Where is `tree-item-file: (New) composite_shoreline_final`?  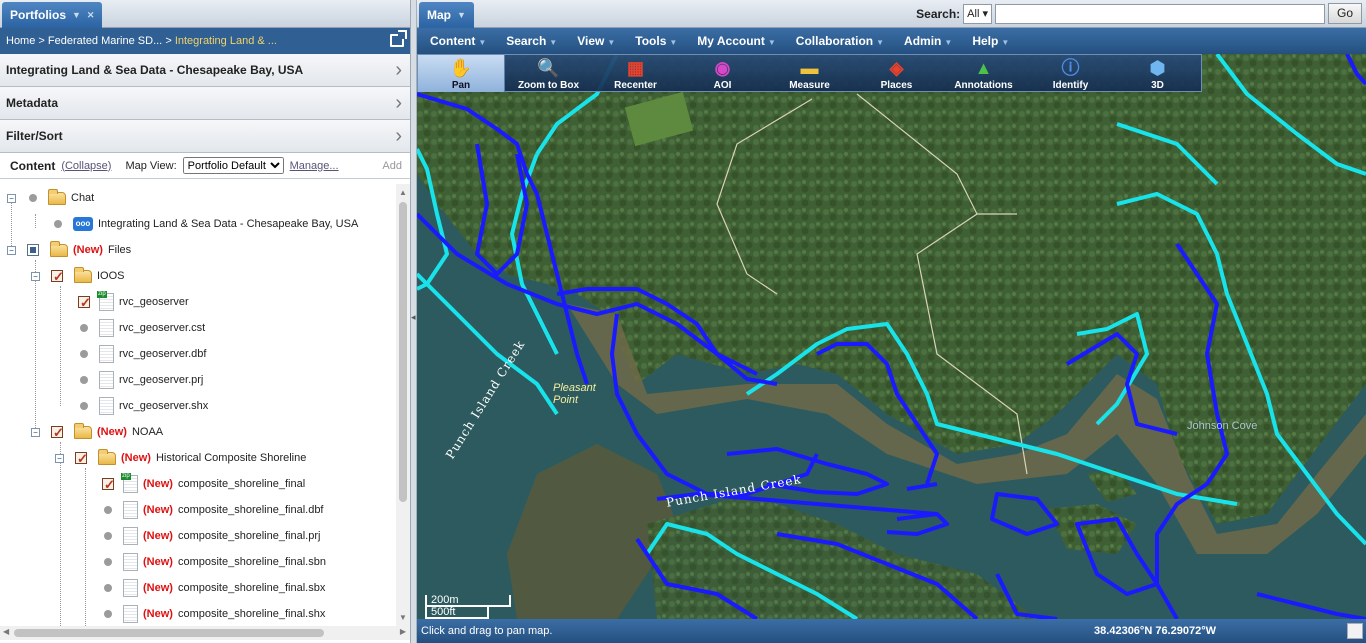
tree-item-file: (New) composite_shoreline_final is located at coordinates (203, 484).